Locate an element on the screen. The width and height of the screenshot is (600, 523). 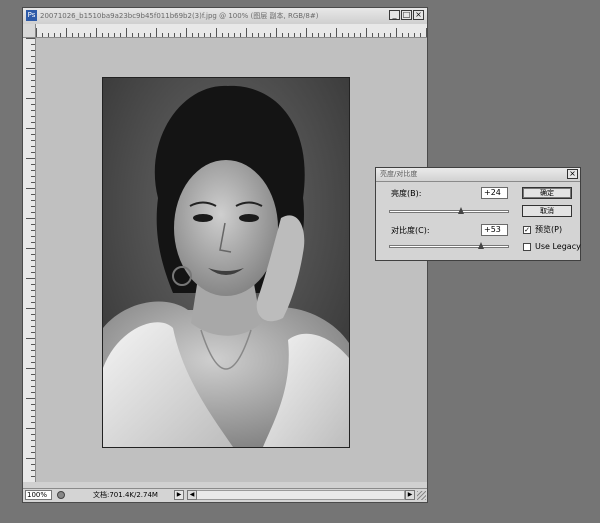
cancel-button: 取消 is located at coordinates (547, 211).